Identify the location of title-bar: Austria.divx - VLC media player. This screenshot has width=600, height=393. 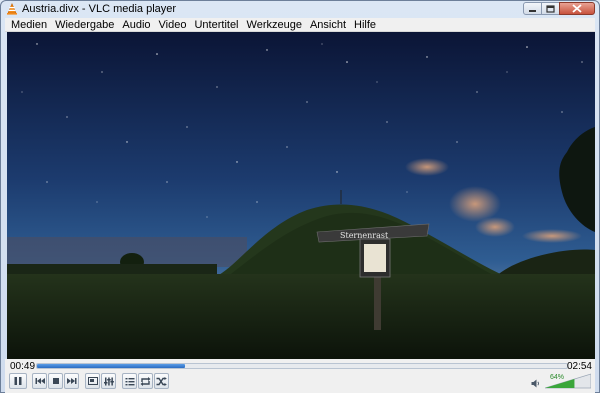
(300, 9).